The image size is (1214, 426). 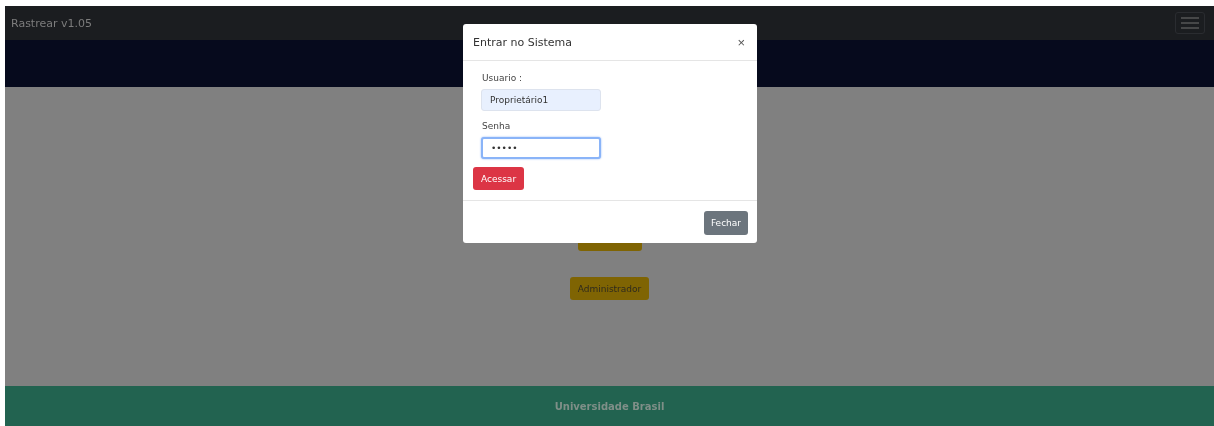 I want to click on menu-icon, so click(x=1190, y=23).